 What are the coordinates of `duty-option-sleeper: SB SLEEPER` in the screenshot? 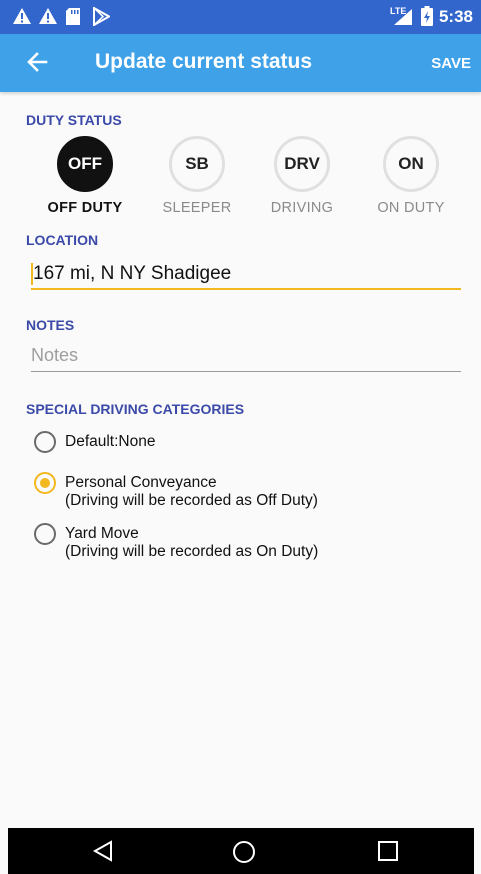 It's located at (197, 176).